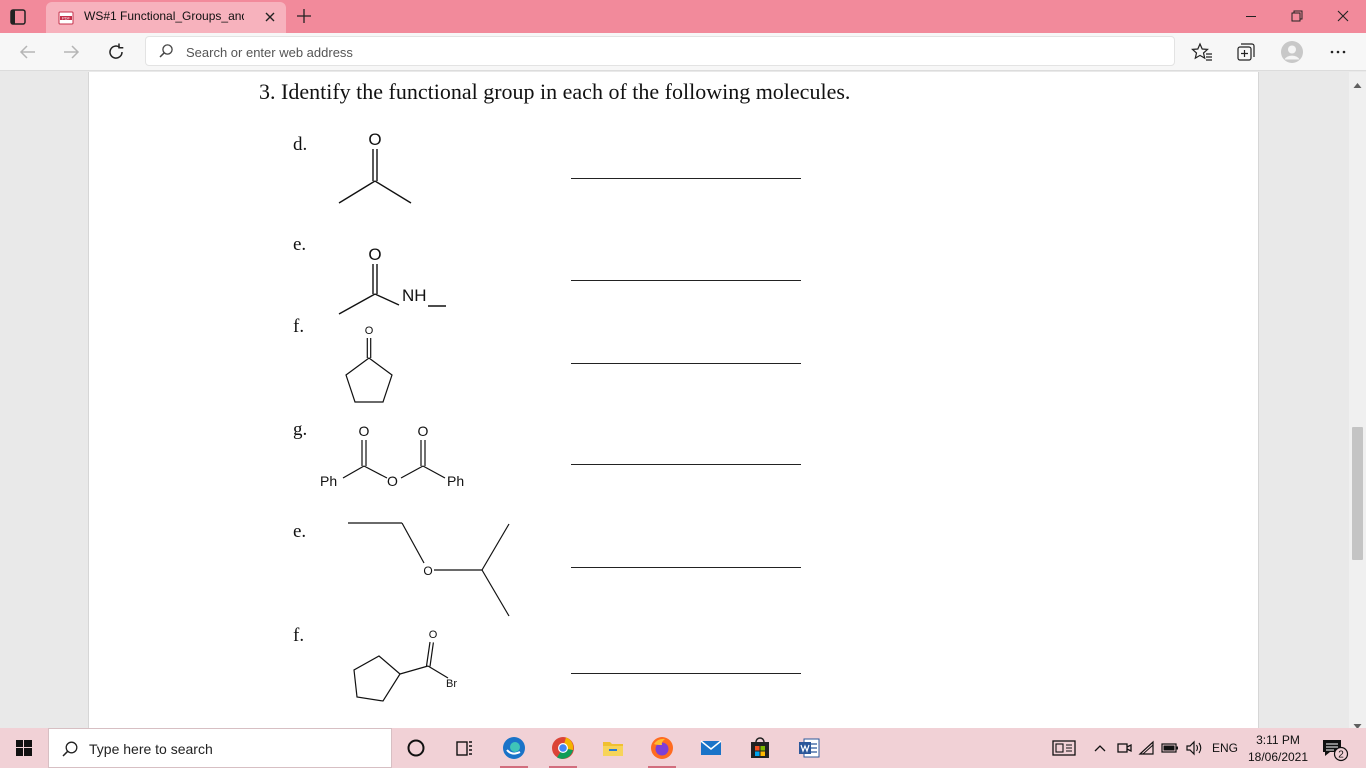 The width and height of the screenshot is (1366, 768). Describe the element at coordinates (1246, 52) in the screenshot. I see `collections-icon` at that location.